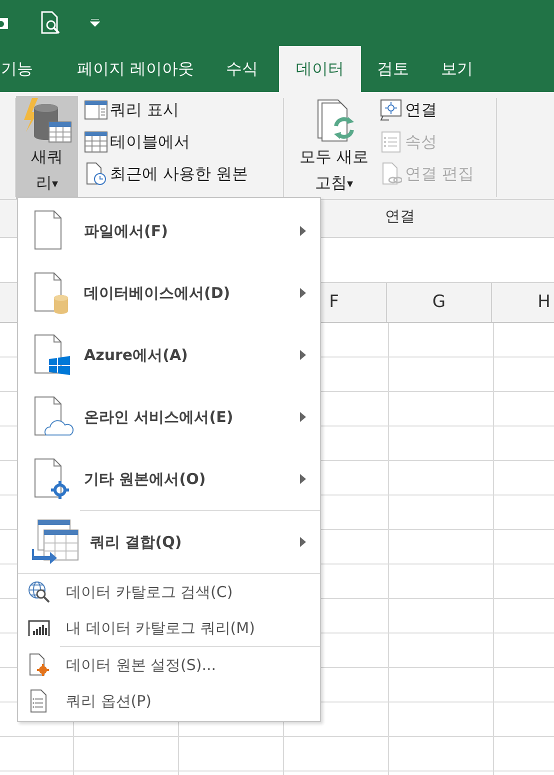 The width and height of the screenshot is (554, 775). I want to click on ribbon-tab: 기능, so click(30, 69).